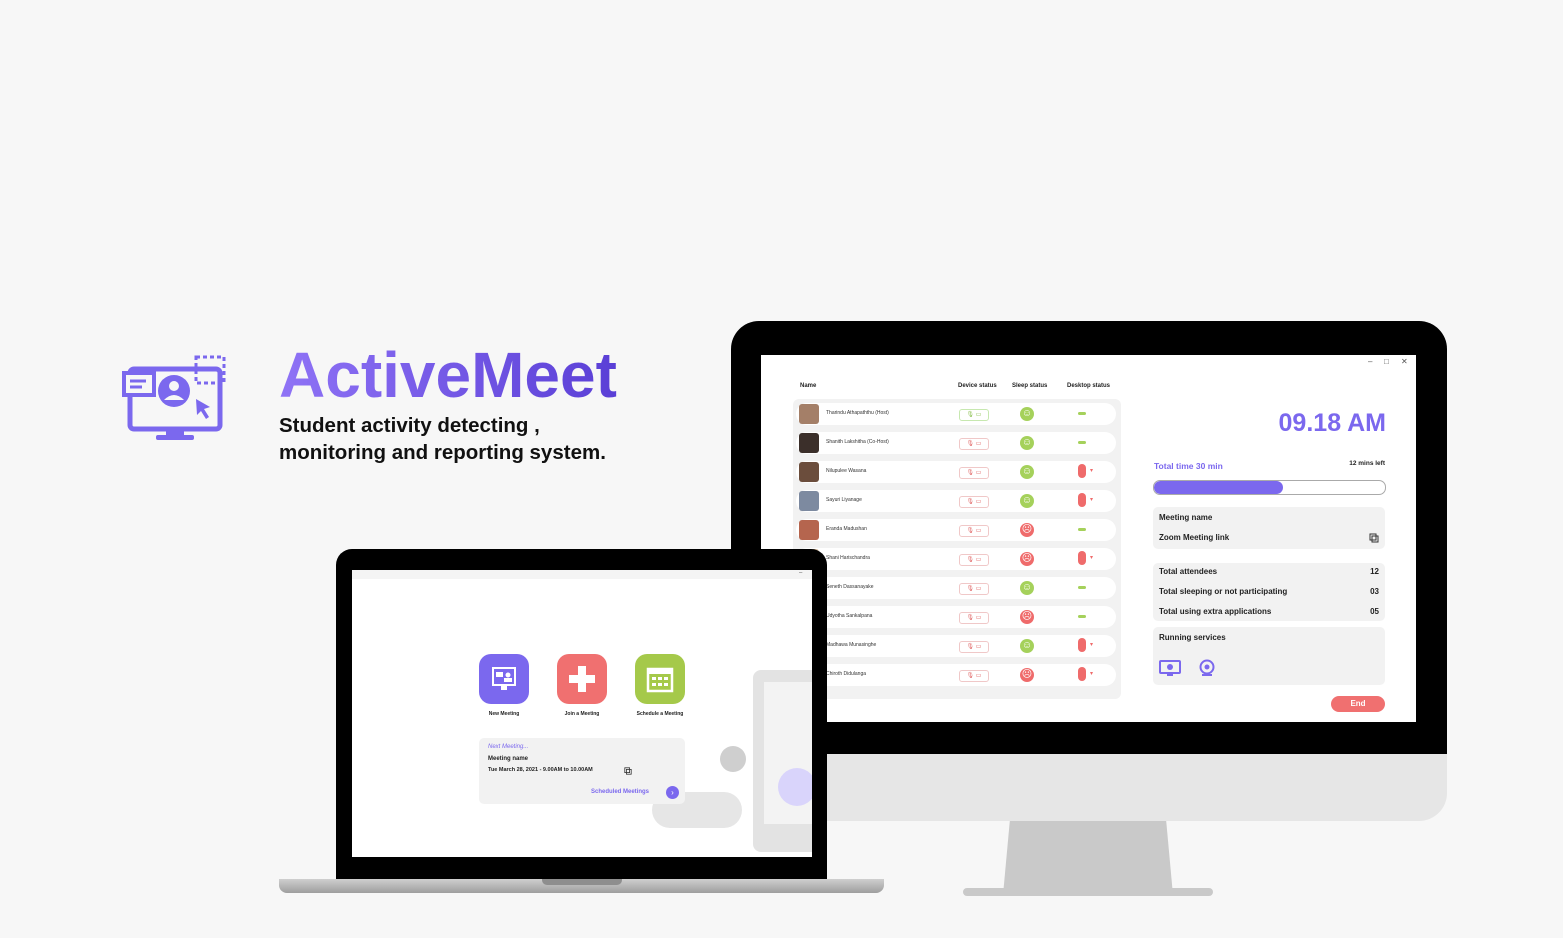 This screenshot has height=938, width=1563. What do you see at coordinates (1192, 637) in the screenshot?
I see `running-services-label: Running services` at bounding box center [1192, 637].